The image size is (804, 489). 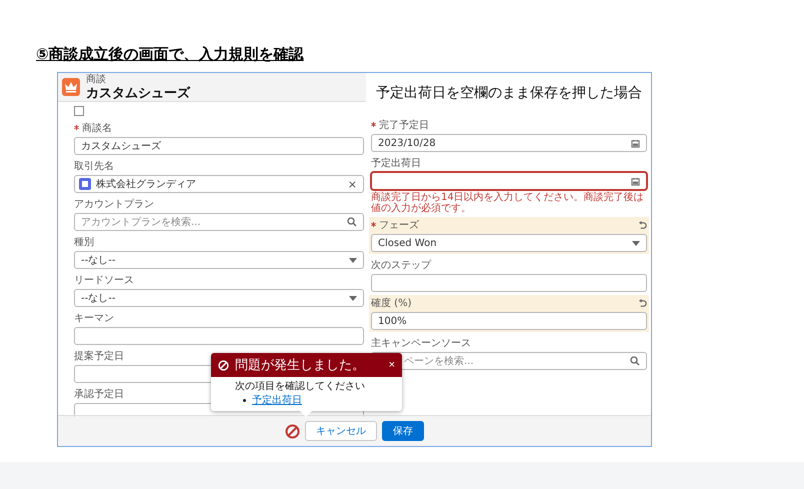 I want to click on field-label: 提案予定日, so click(x=99, y=356).